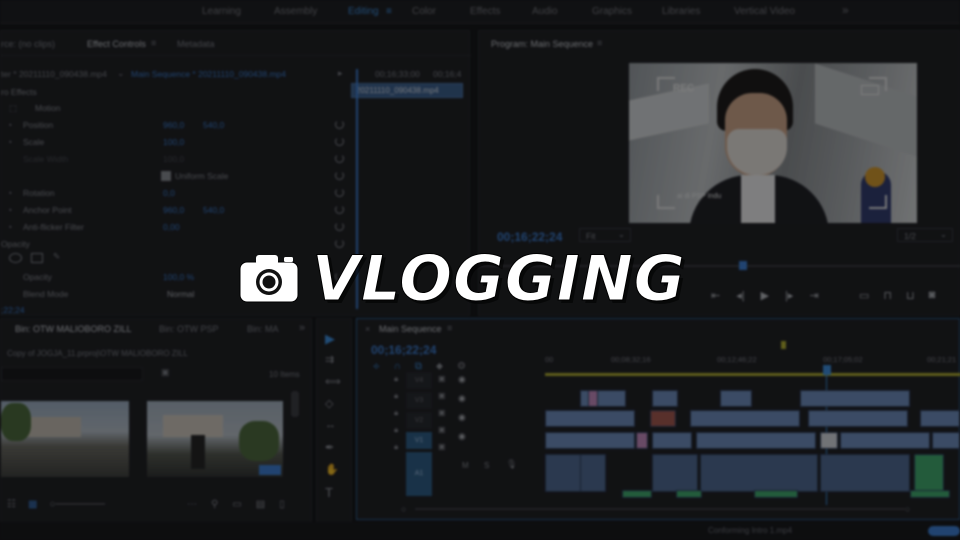  What do you see at coordinates (269, 279) in the screenshot?
I see `camera-icon` at bounding box center [269, 279].